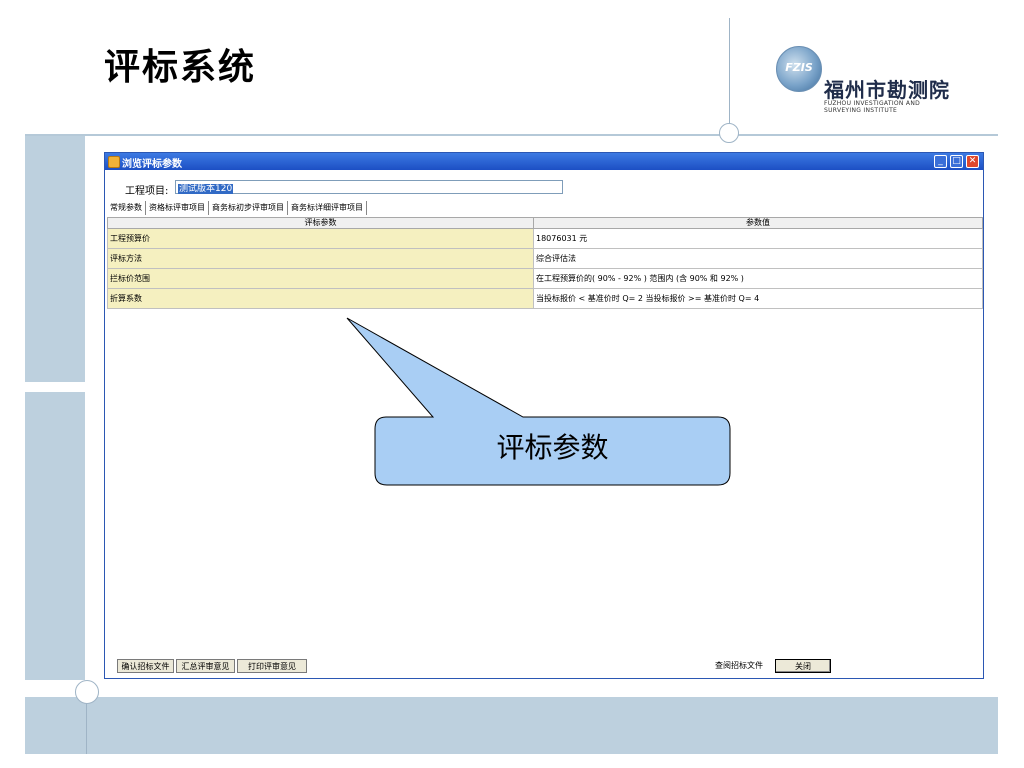 This screenshot has width=1024, height=768. Describe the element at coordinates (320, 238) in the screenshot. I see `param-name: 工程预算价` at that location.